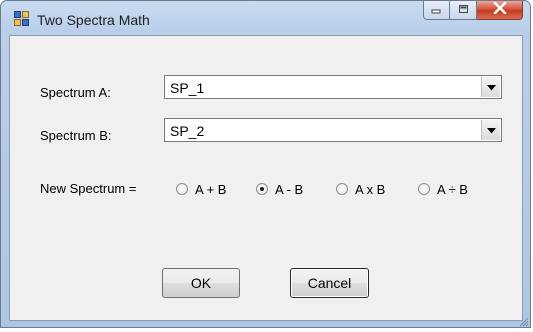 The width and height of the screenshot is (533, 332). I want to click on spectrum-b-dropdown-button, so click(490, 130).